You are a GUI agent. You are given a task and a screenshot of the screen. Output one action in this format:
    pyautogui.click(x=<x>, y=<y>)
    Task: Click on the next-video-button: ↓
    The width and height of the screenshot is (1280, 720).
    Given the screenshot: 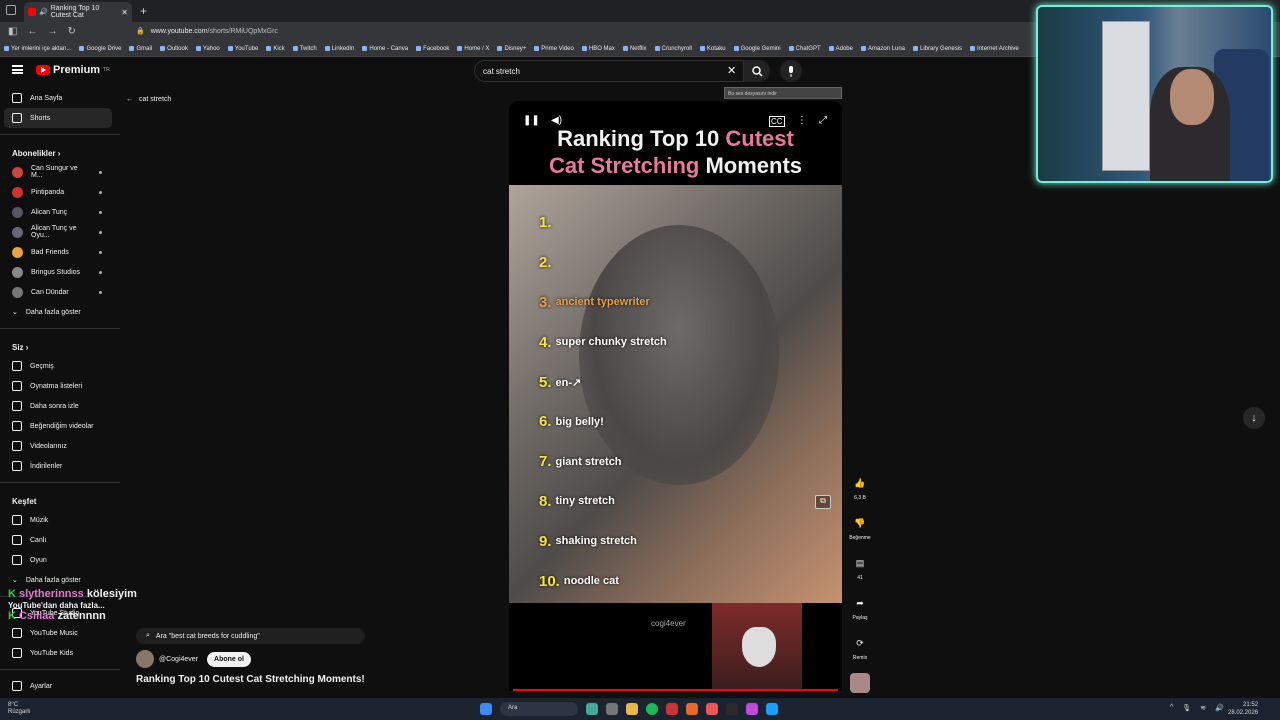 What is the action you would take?
    pyautogui.click(x=1254, y=418)
    